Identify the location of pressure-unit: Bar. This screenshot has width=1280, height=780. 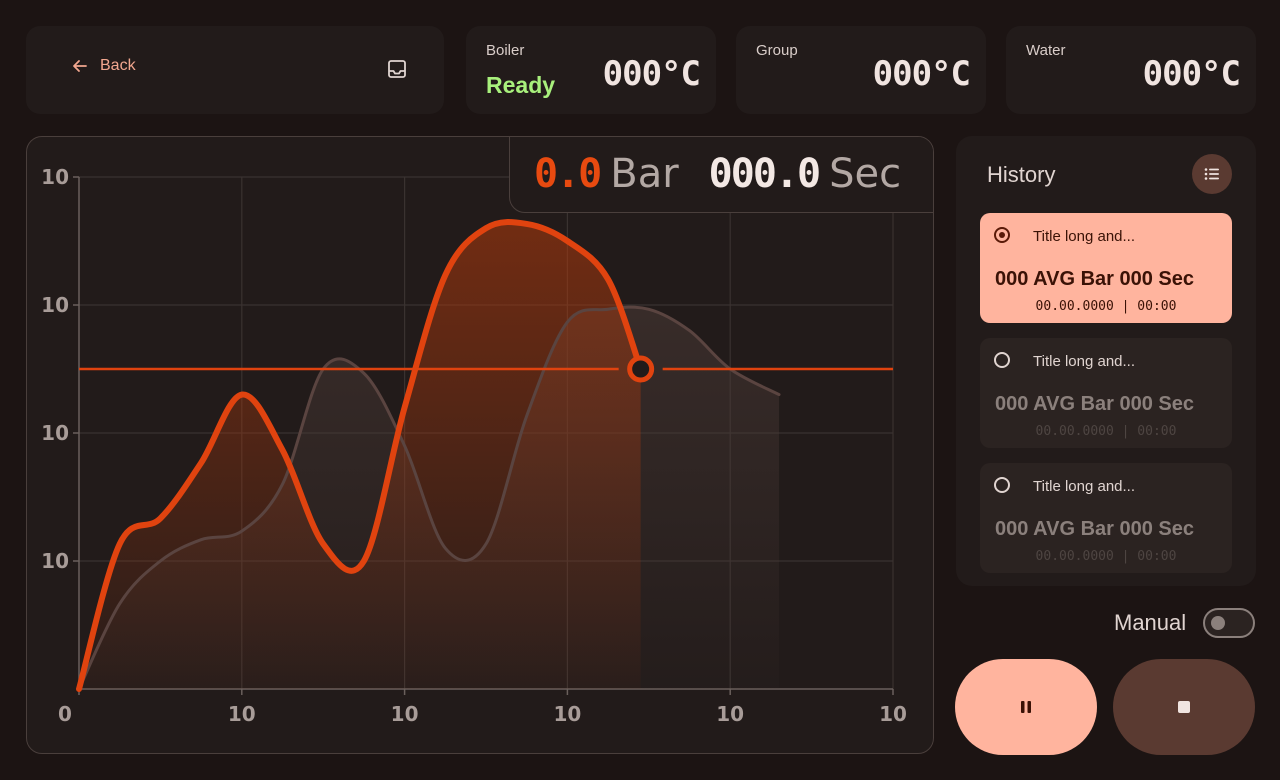
(644, 174).